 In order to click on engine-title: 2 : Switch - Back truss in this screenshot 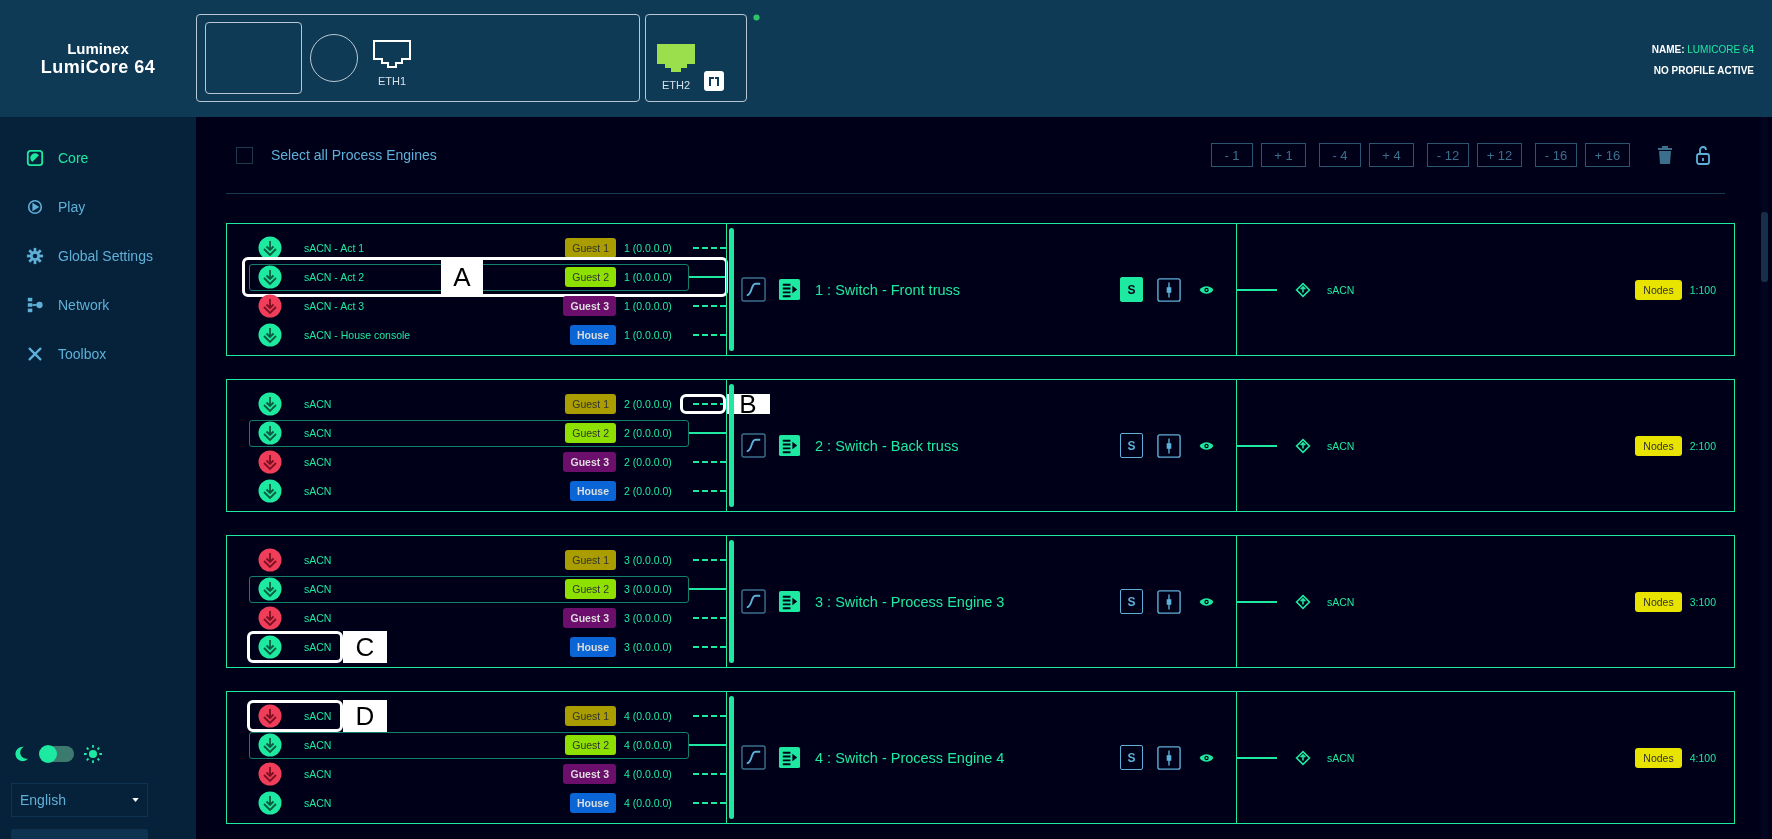, I will do `click(887, 445)`.